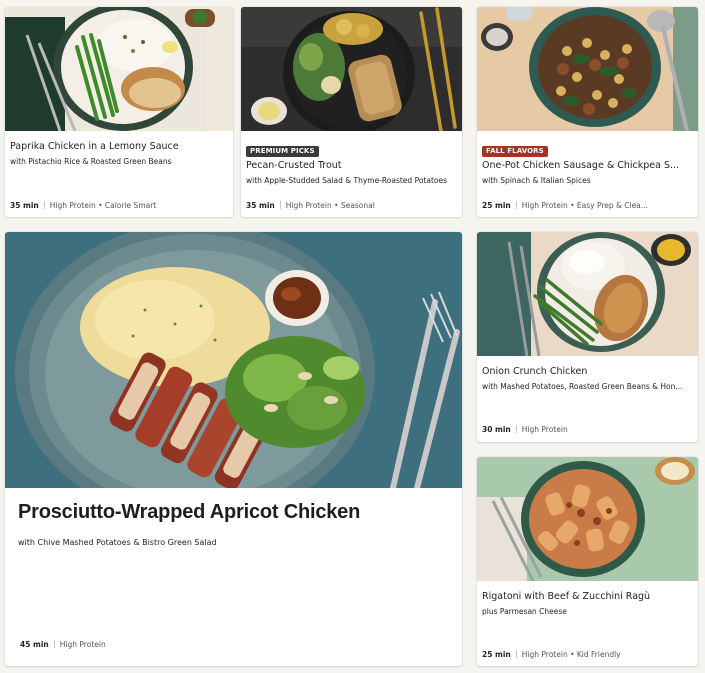  I want to click on recipe-meta: 25 min High Protein • Kid Friendly, so click(587, 655).